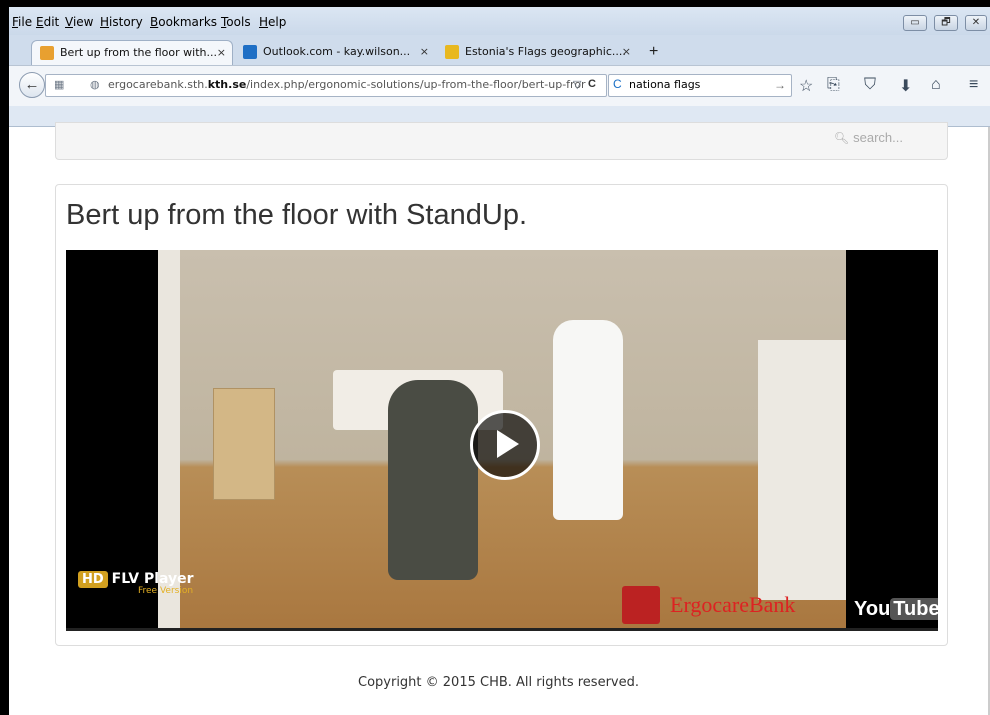 This screenshot has width=990, height=715. Describe the element at coordinates (32, 85) in the screenshot. I see `back-button: ←` at that location.